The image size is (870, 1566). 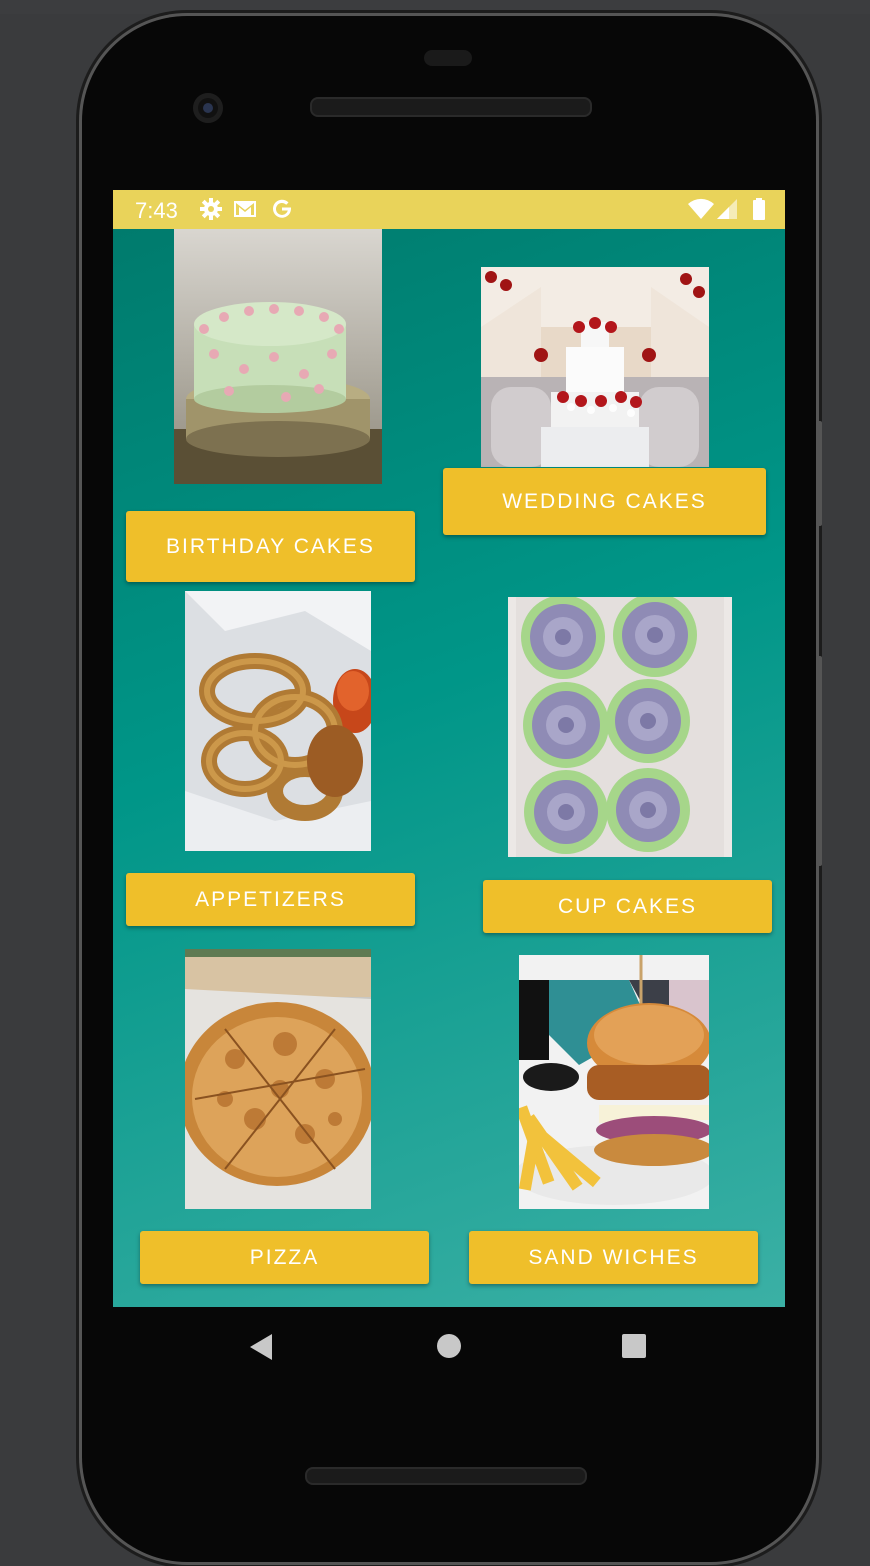 What do you see at coordinates (727, 209) in the screenshot?
I see `signal-icon` at bounding box center [727, 209].